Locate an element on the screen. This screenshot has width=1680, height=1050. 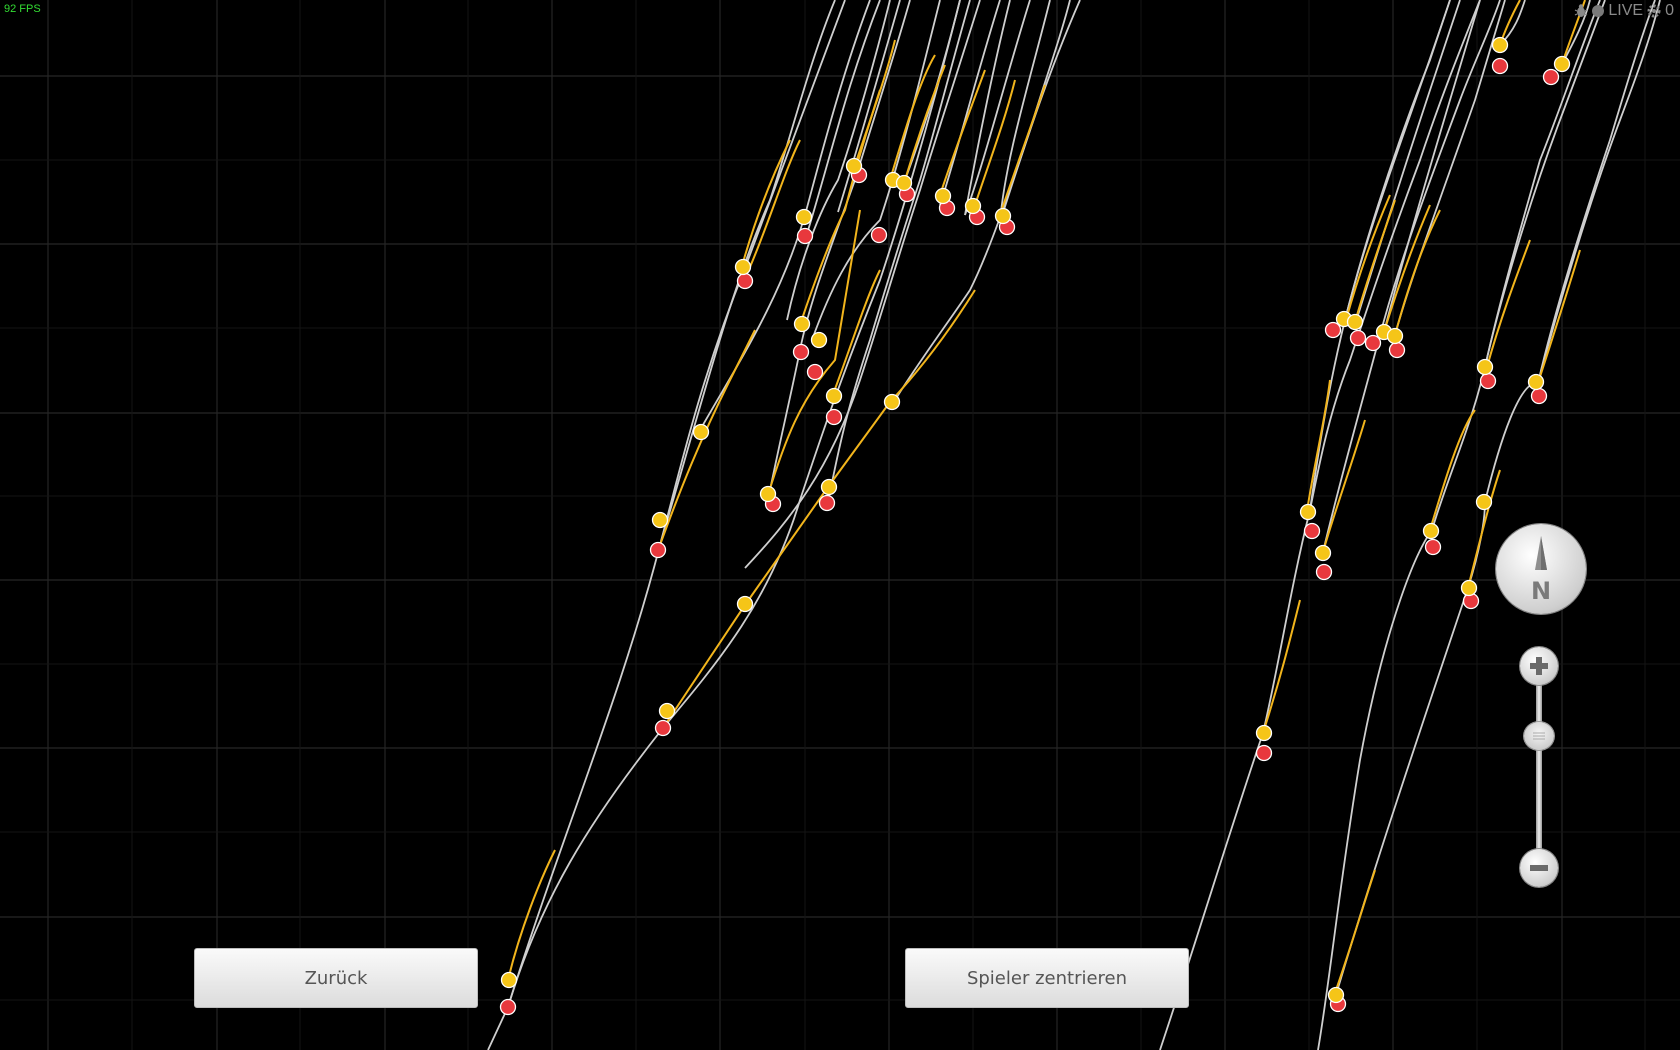
minus-icon is located at coordinates (1539, 868).